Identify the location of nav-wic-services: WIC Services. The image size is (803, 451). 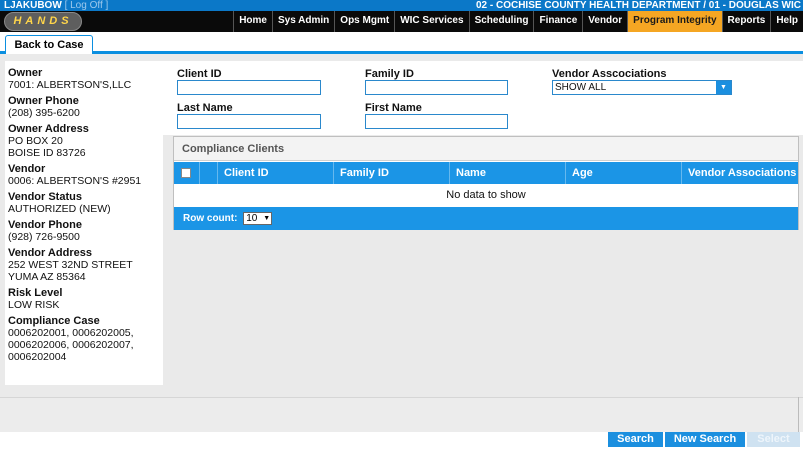
(431, 21).